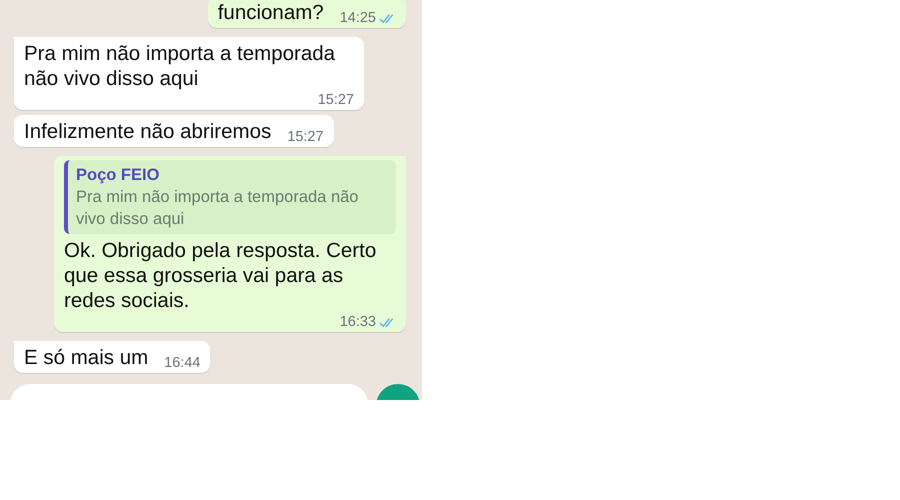 This screenshot has height=500, width=900. Describe the element at coordinates (148, 131) in the screenshot. I see `message-text: Infelizmente não abriremos` at that location.